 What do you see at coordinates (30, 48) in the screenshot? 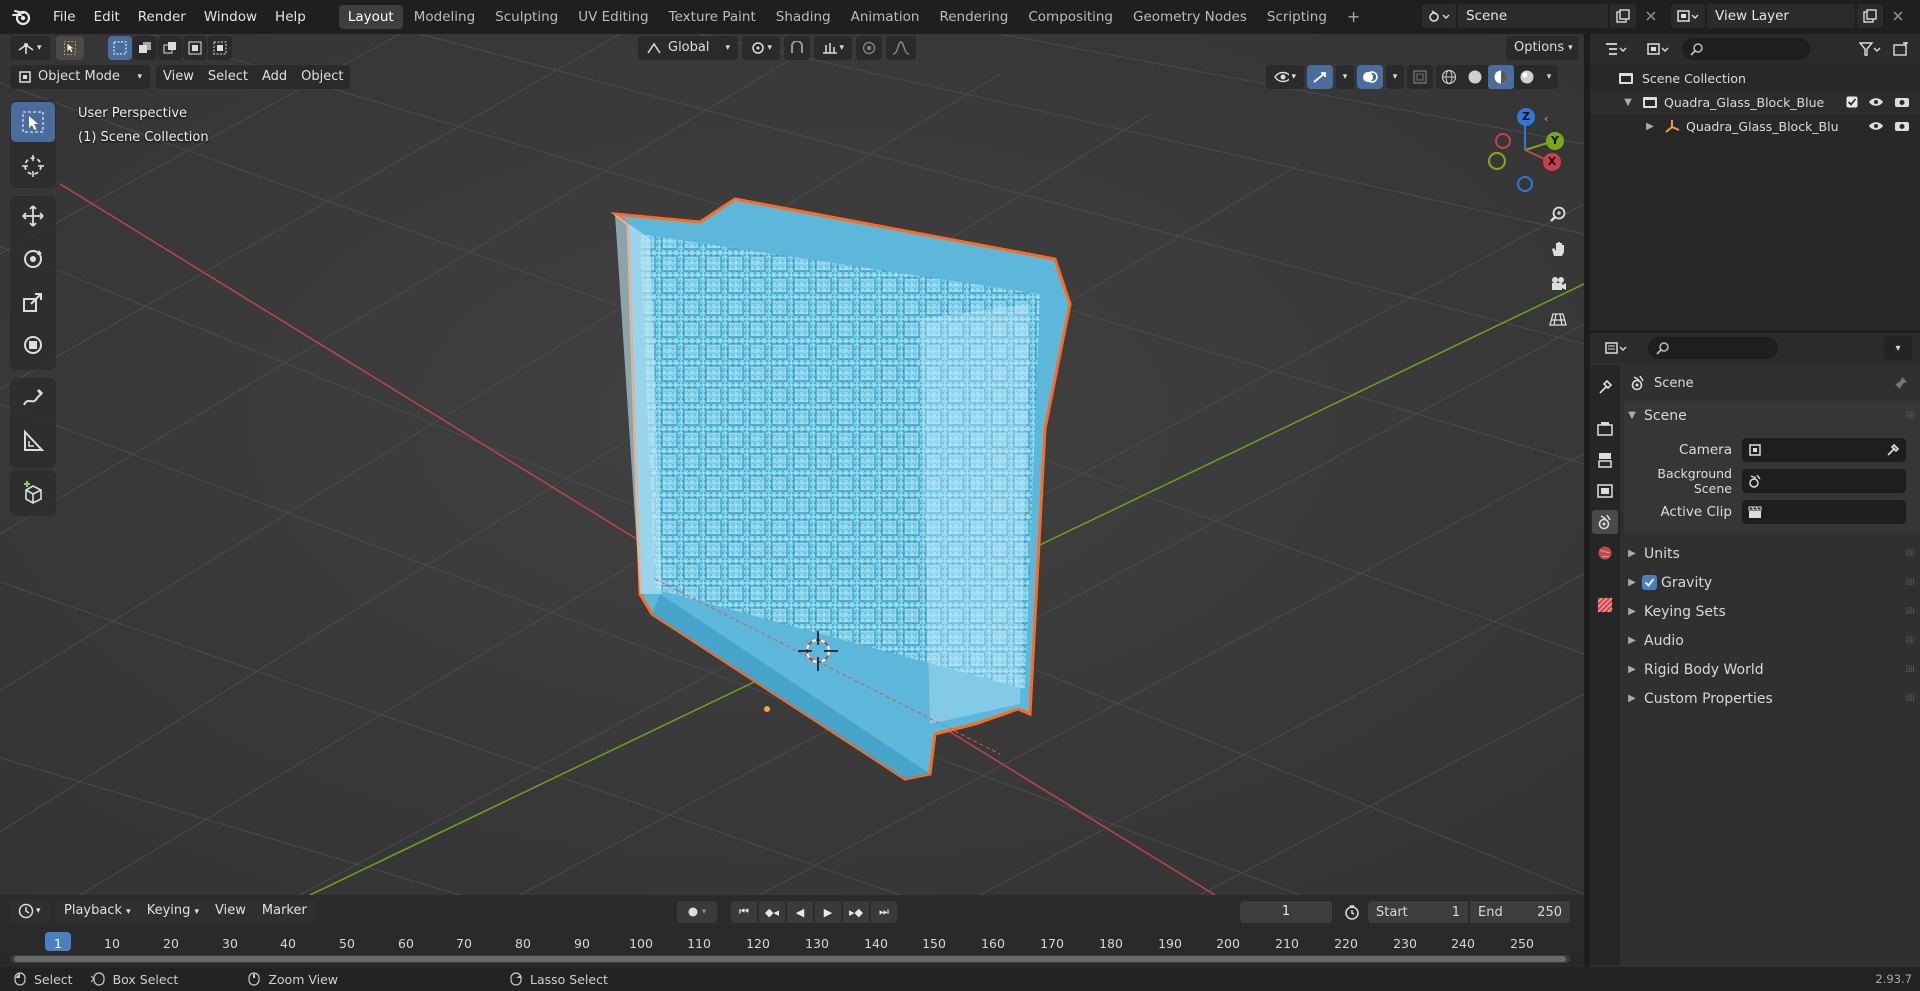
I see `editor-type-icon: ▾` at bounding box center [30, 48].